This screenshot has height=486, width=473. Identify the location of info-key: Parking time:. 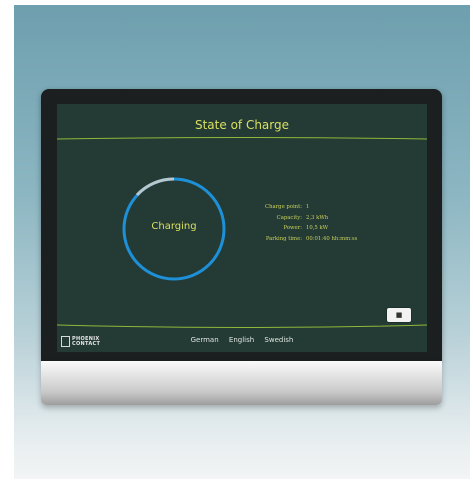
(283, 238).